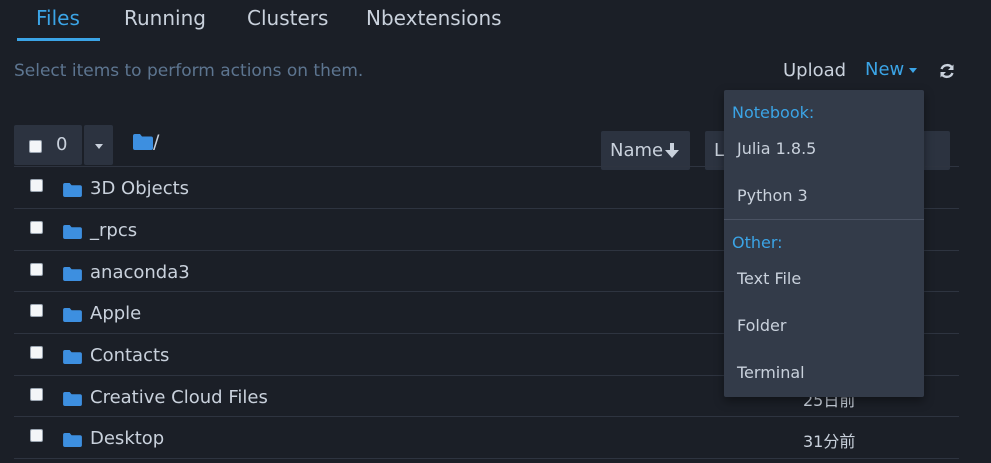 Image resolution: width=991 pixels, height=463 pixels. What do you see at coordinates (113, 230) in the screenshot?
I see `file-name: _rpcs` at bounding box center [113, 230].